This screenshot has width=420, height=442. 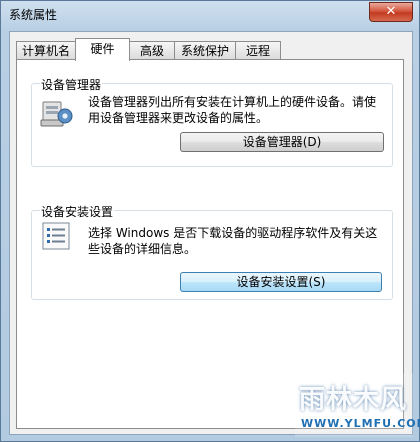 I want to click on tab-system-protection: 系统保护, so click(x=205, y=50).